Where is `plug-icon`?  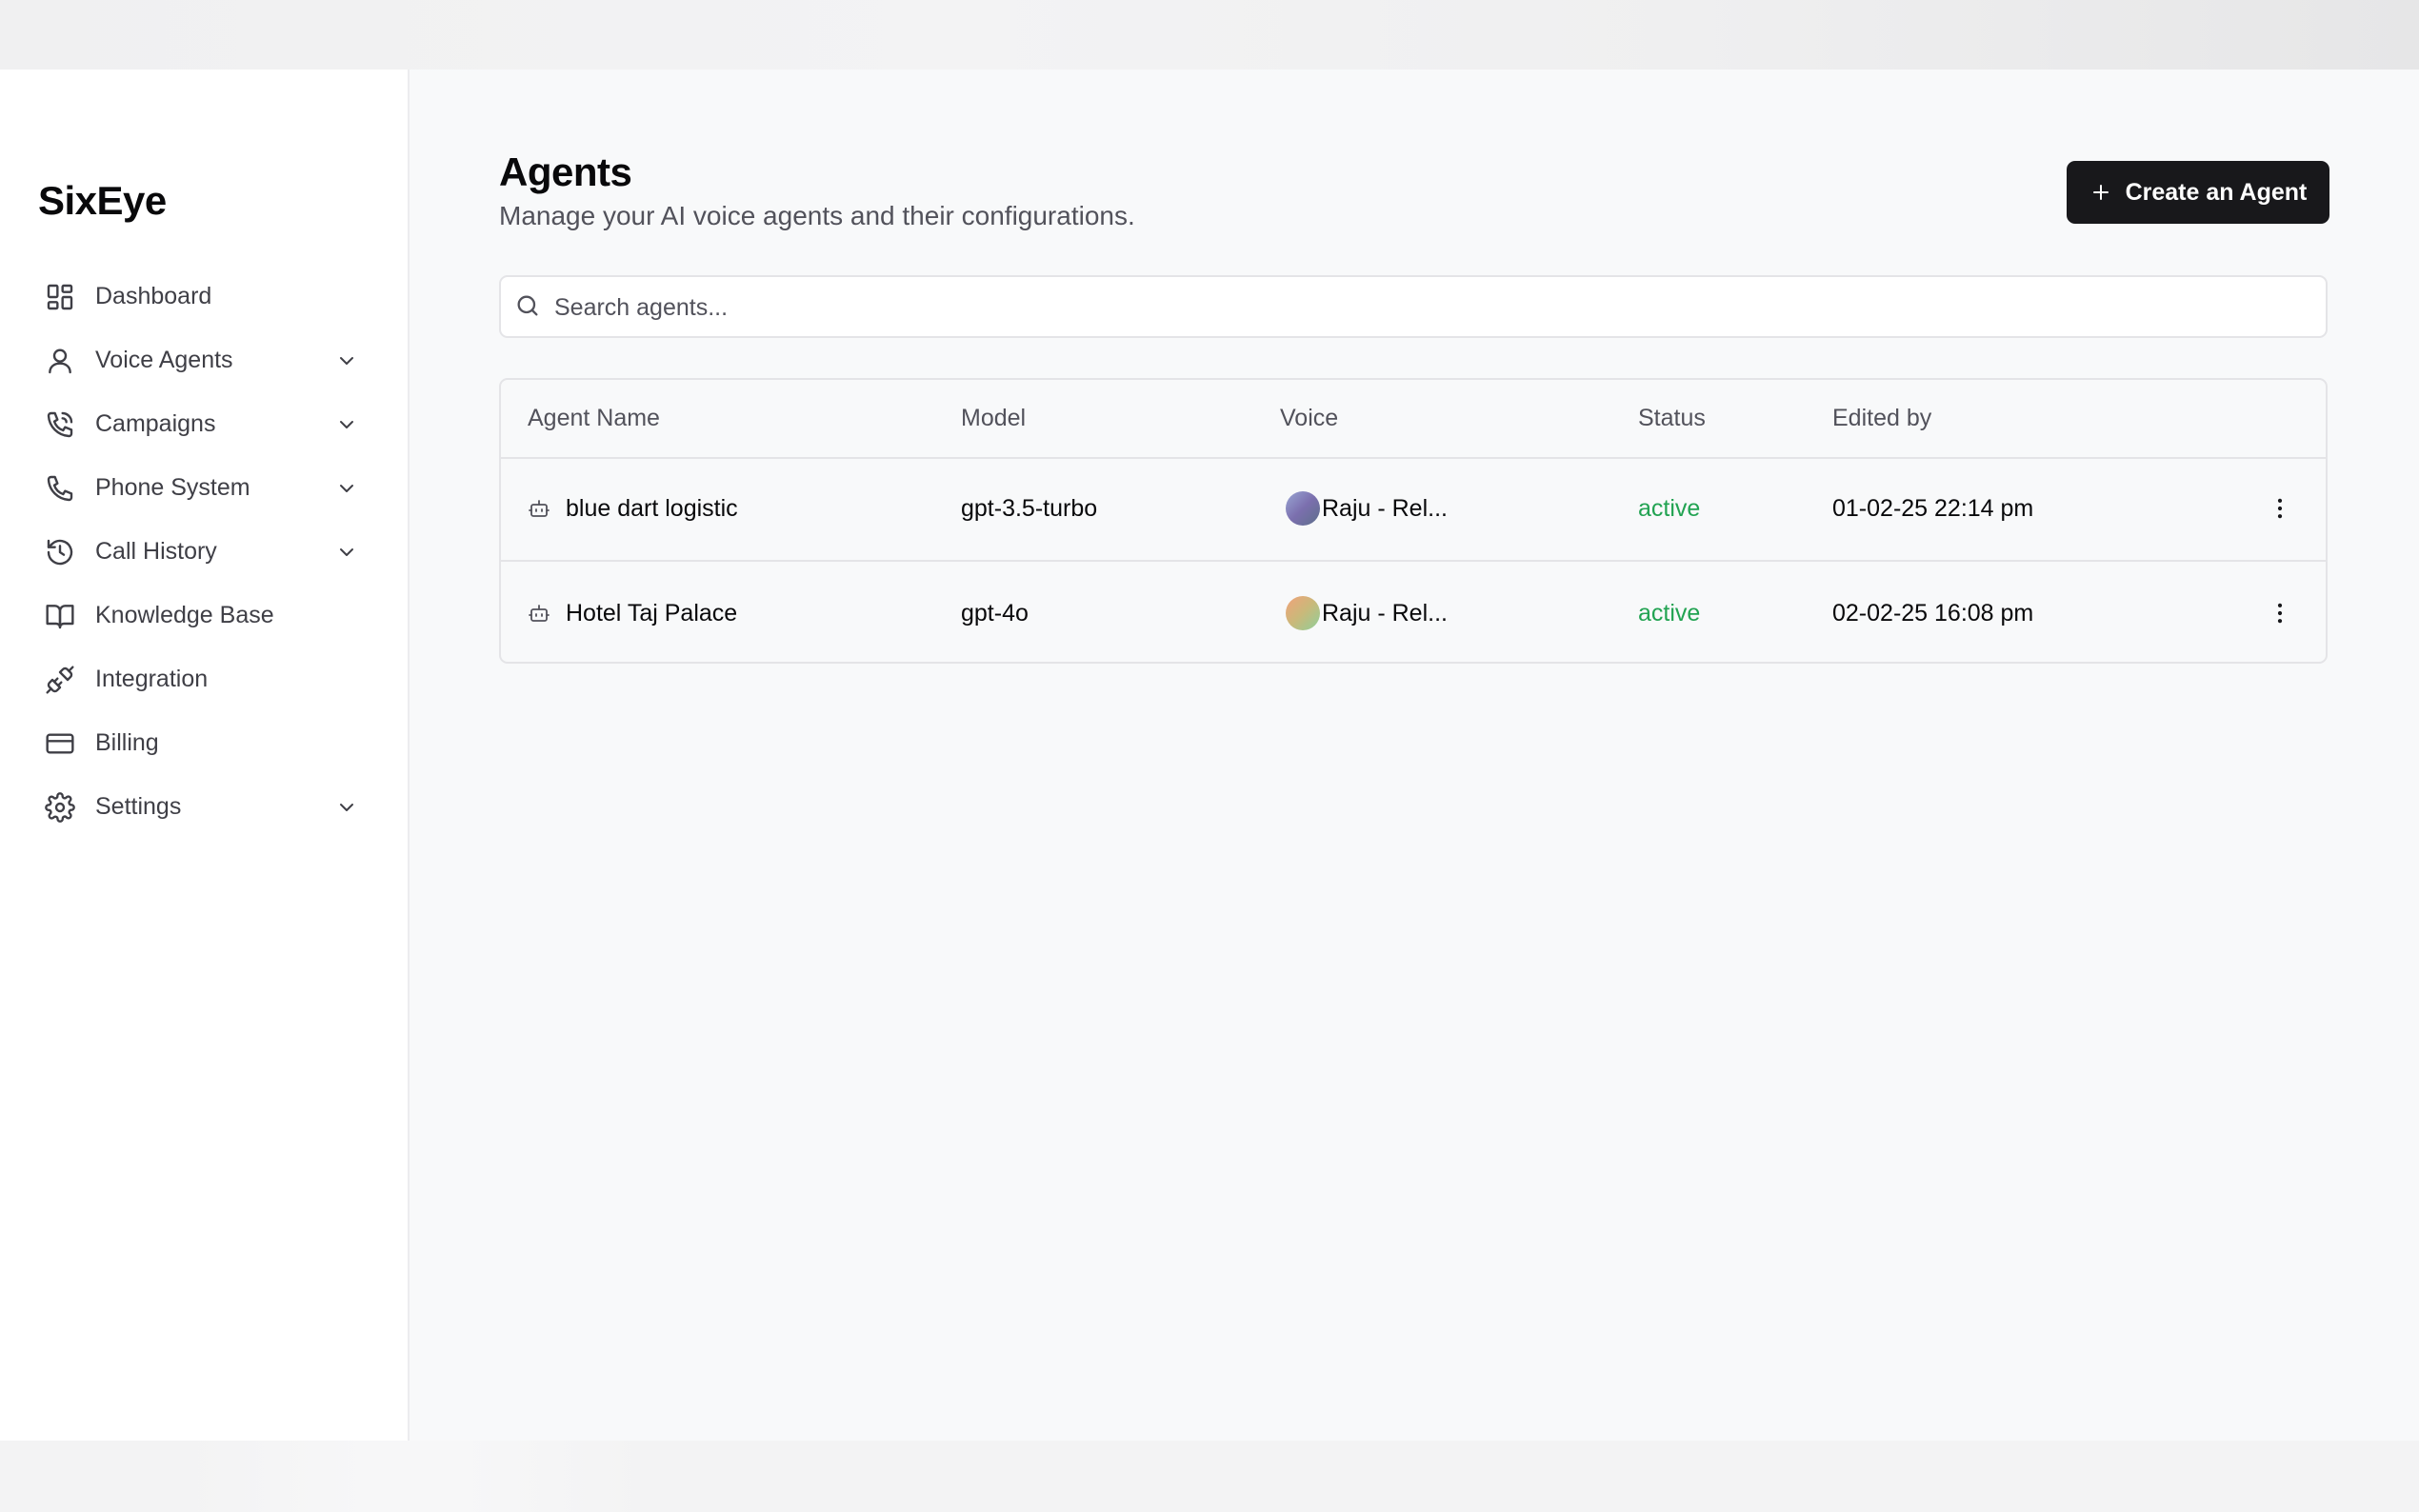
plug-icon is located at coordinates (60, 680).